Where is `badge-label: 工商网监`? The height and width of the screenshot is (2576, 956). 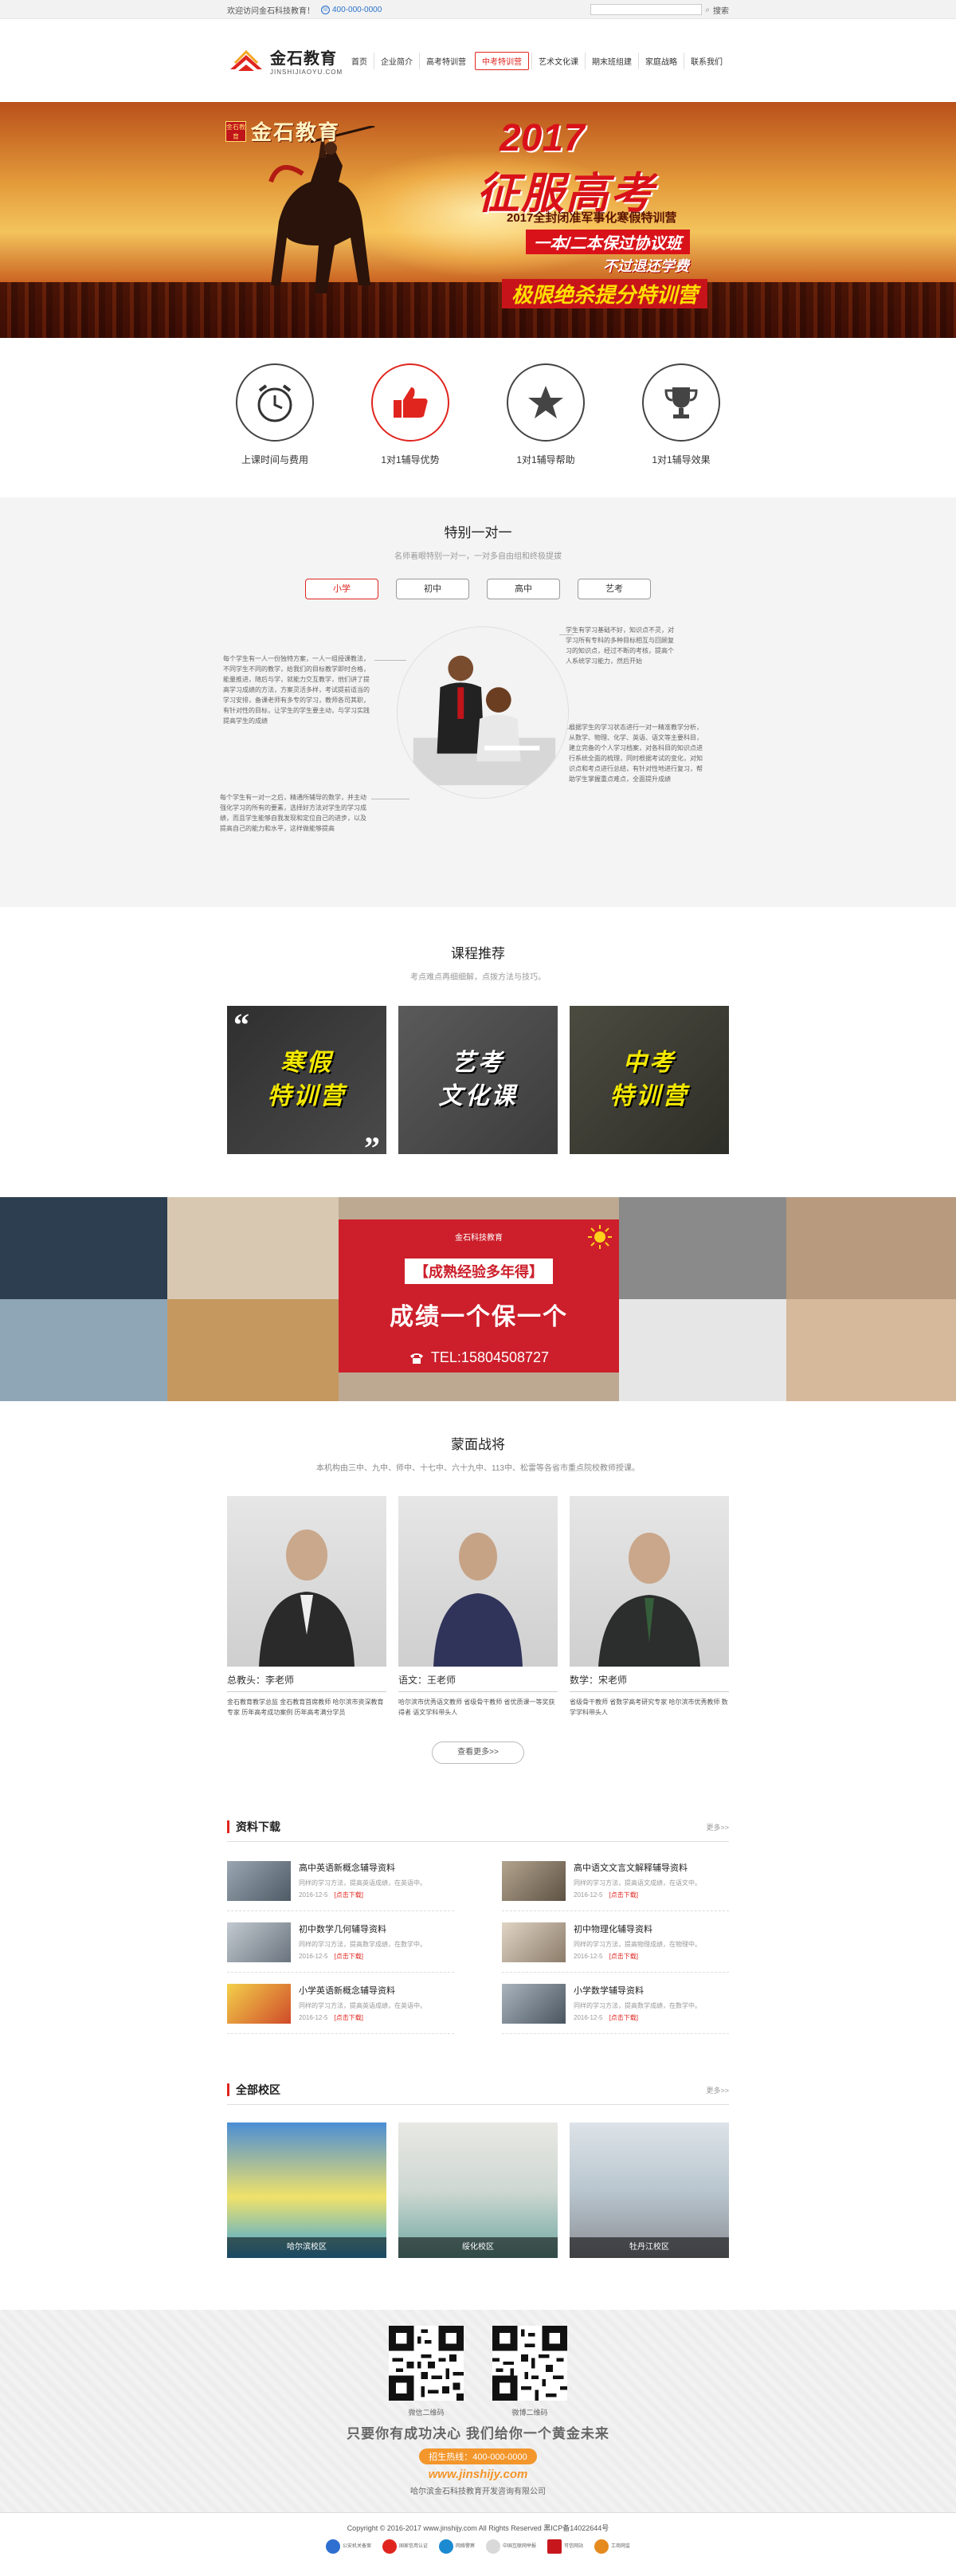
badge-label: 工商网监 is located at coordinates (621, 2546).